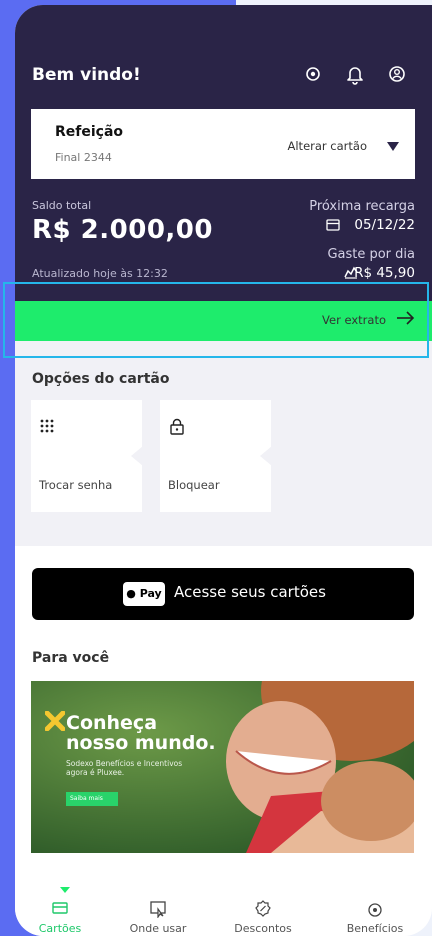  Describe the element at coordinates (141, 743) in the screenshot. I see `banner-title-line2: nosso mundo.` at that location.